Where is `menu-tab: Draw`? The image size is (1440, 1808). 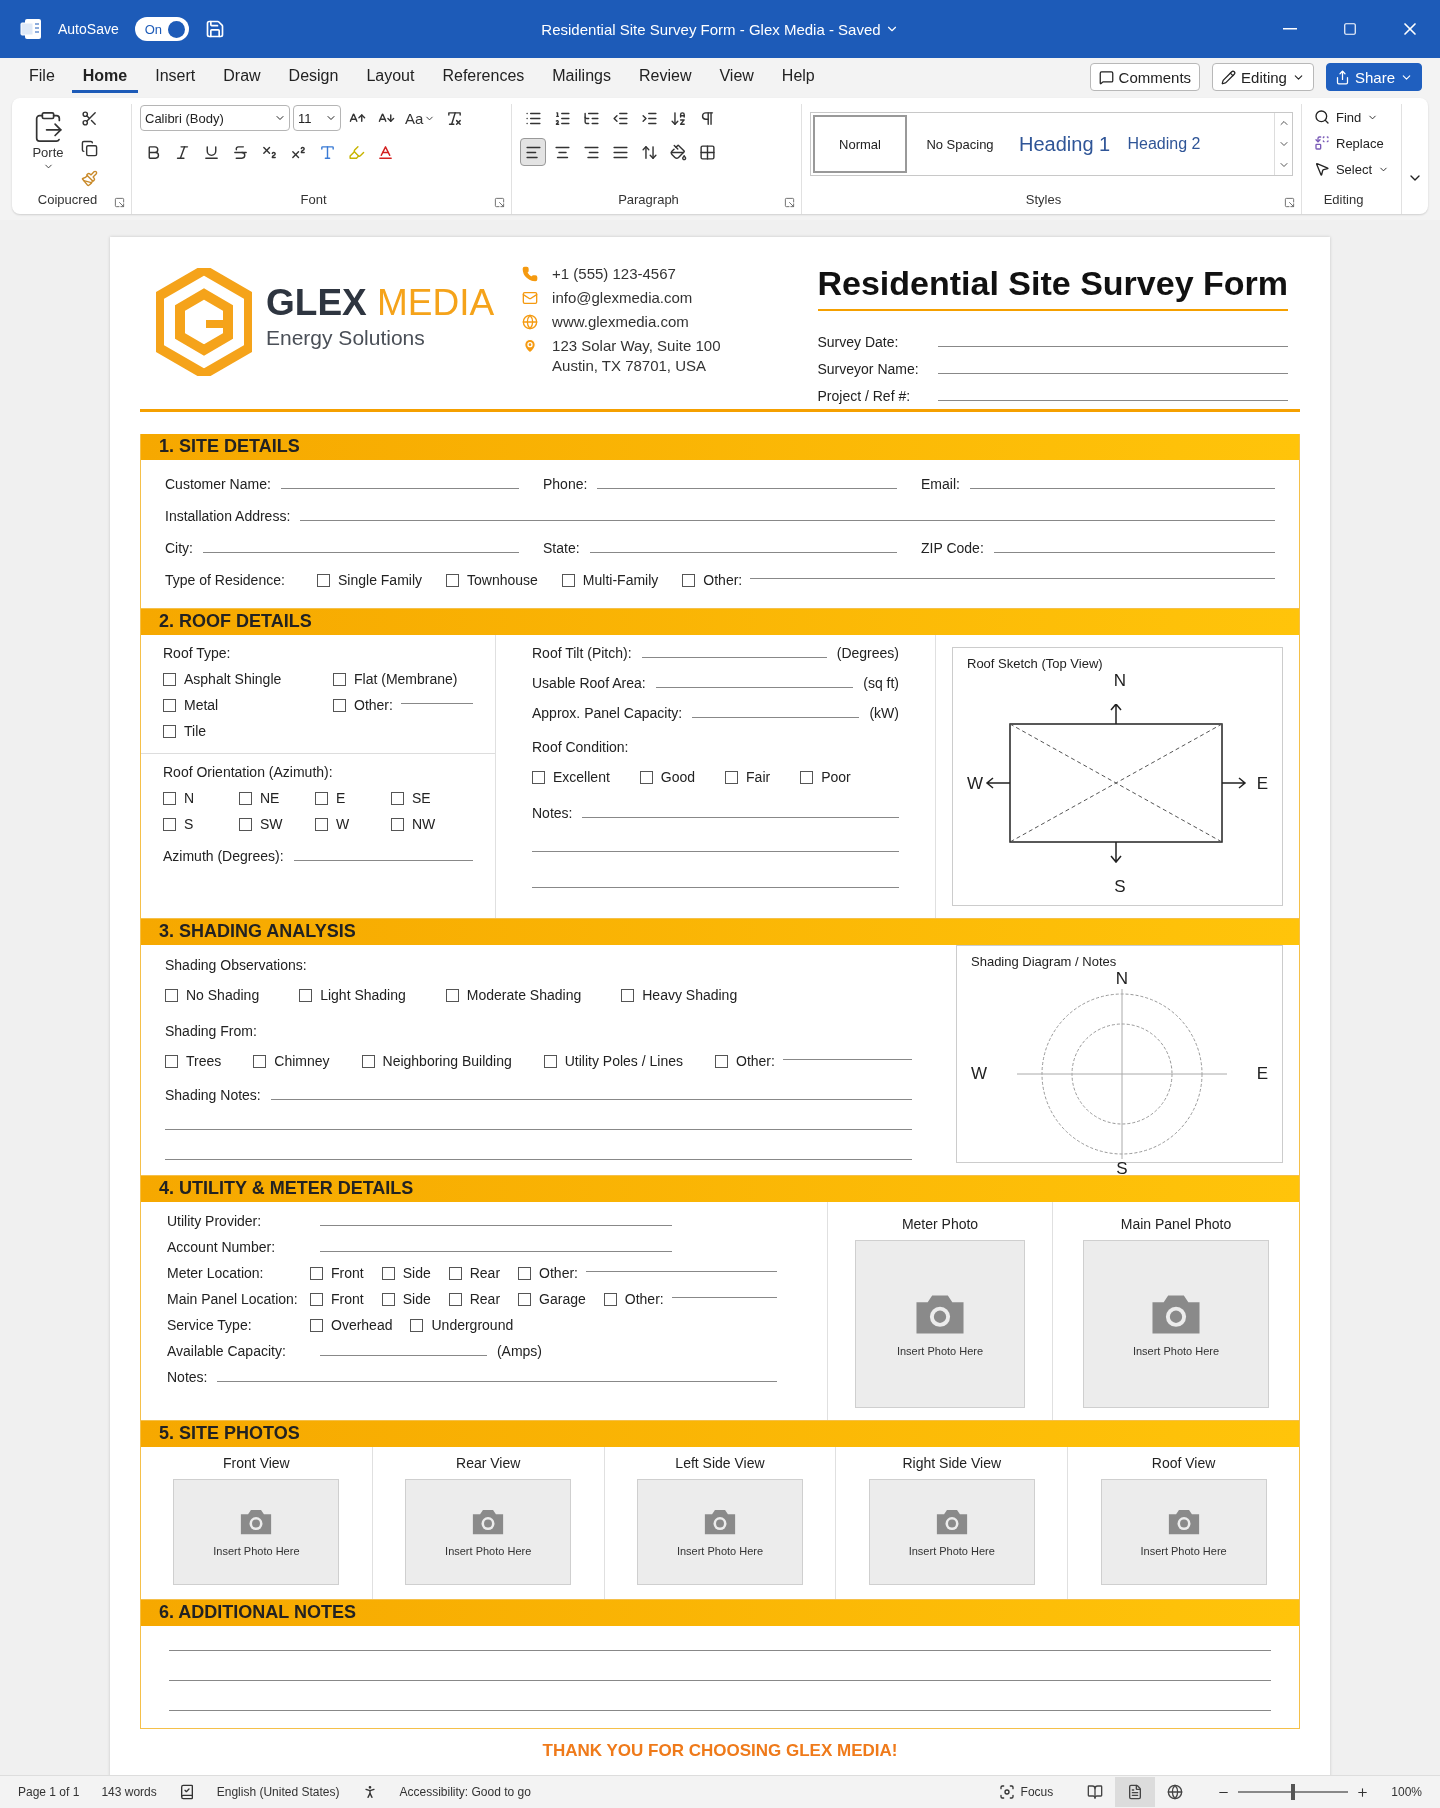
menu-tab: Draw is located at coordinates (242, 77).